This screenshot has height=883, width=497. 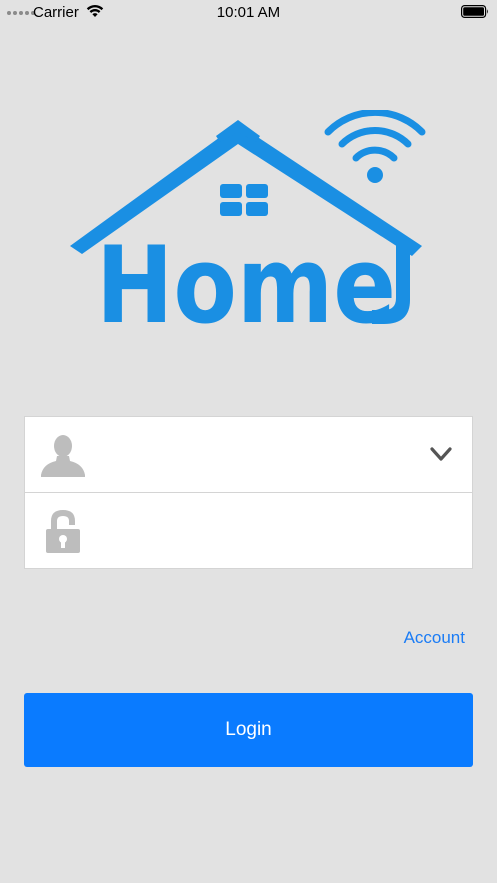 I want to click on password-input, so click(x=260, y=531).